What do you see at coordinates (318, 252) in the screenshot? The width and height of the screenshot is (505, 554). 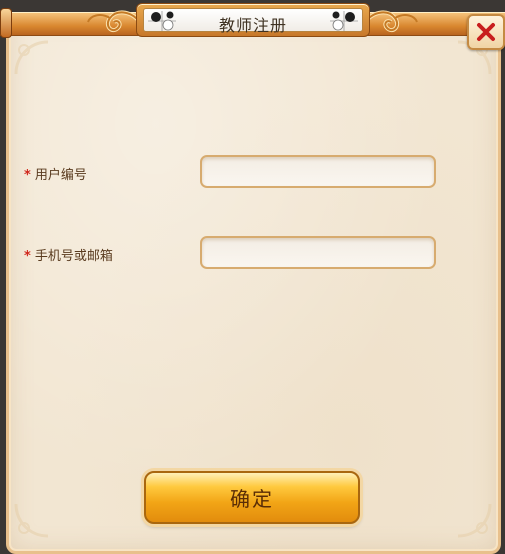 I see `phone-or-email-input` at bounding box center [318, 252].